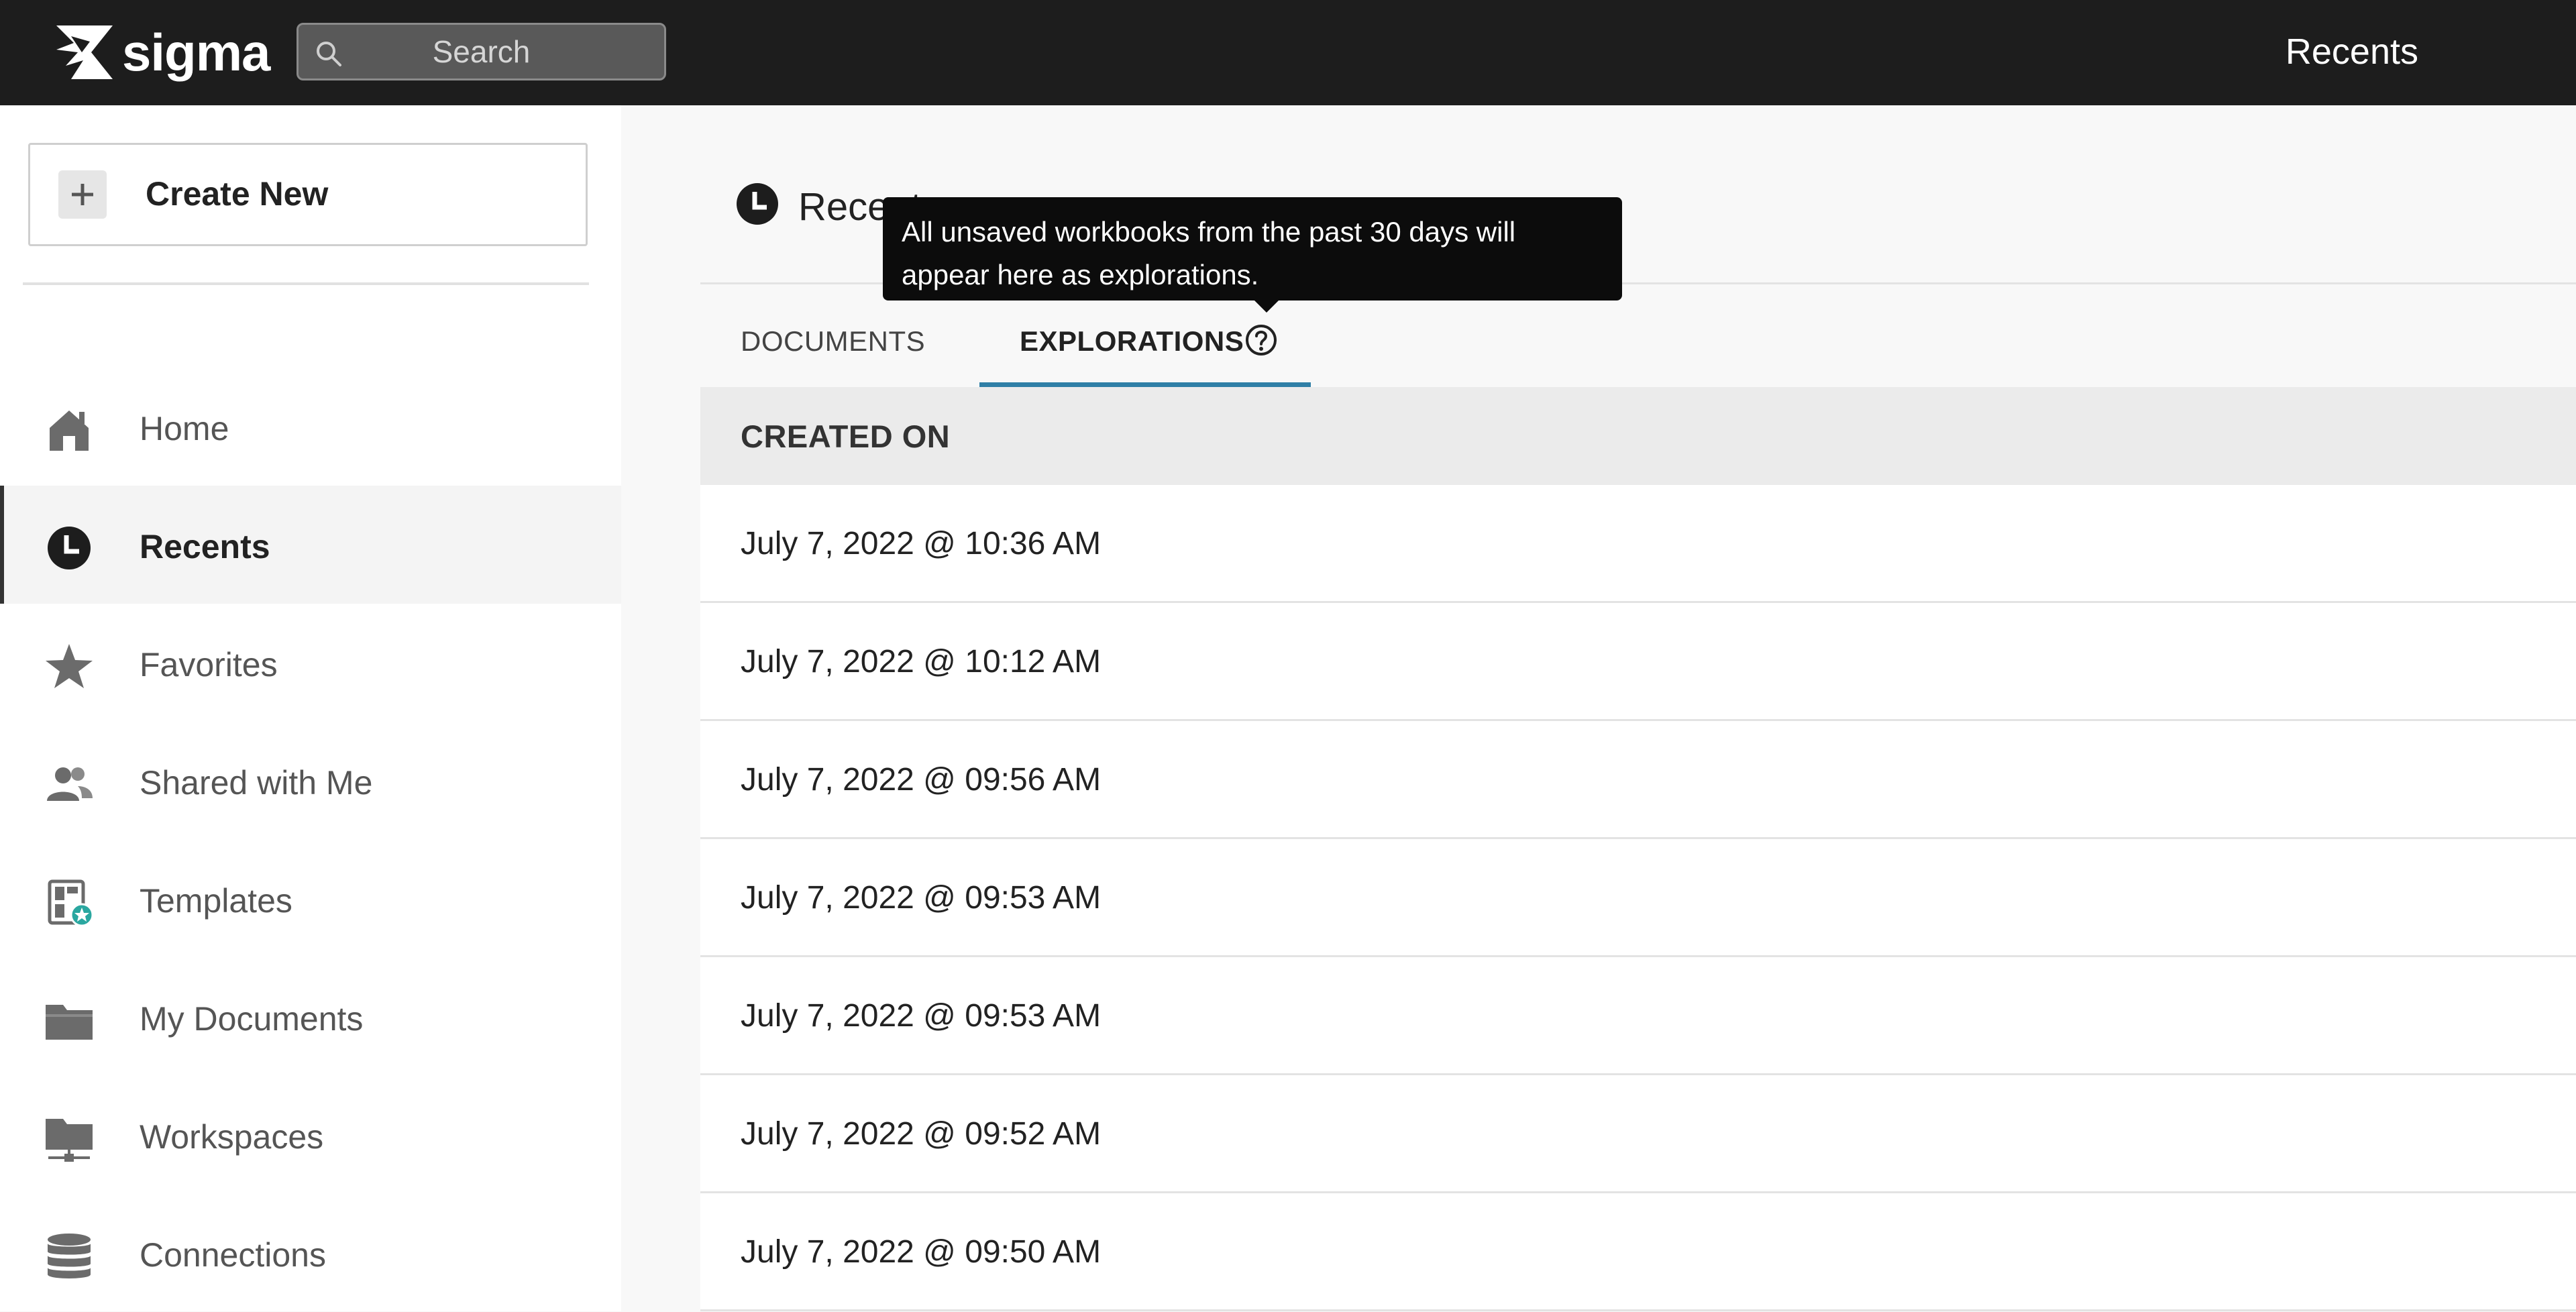 The image size is (2576, 1312). What do you see at coordinates (70, 784) in the screenshot?
I see `people-icon` at bounding box center [70, 784].